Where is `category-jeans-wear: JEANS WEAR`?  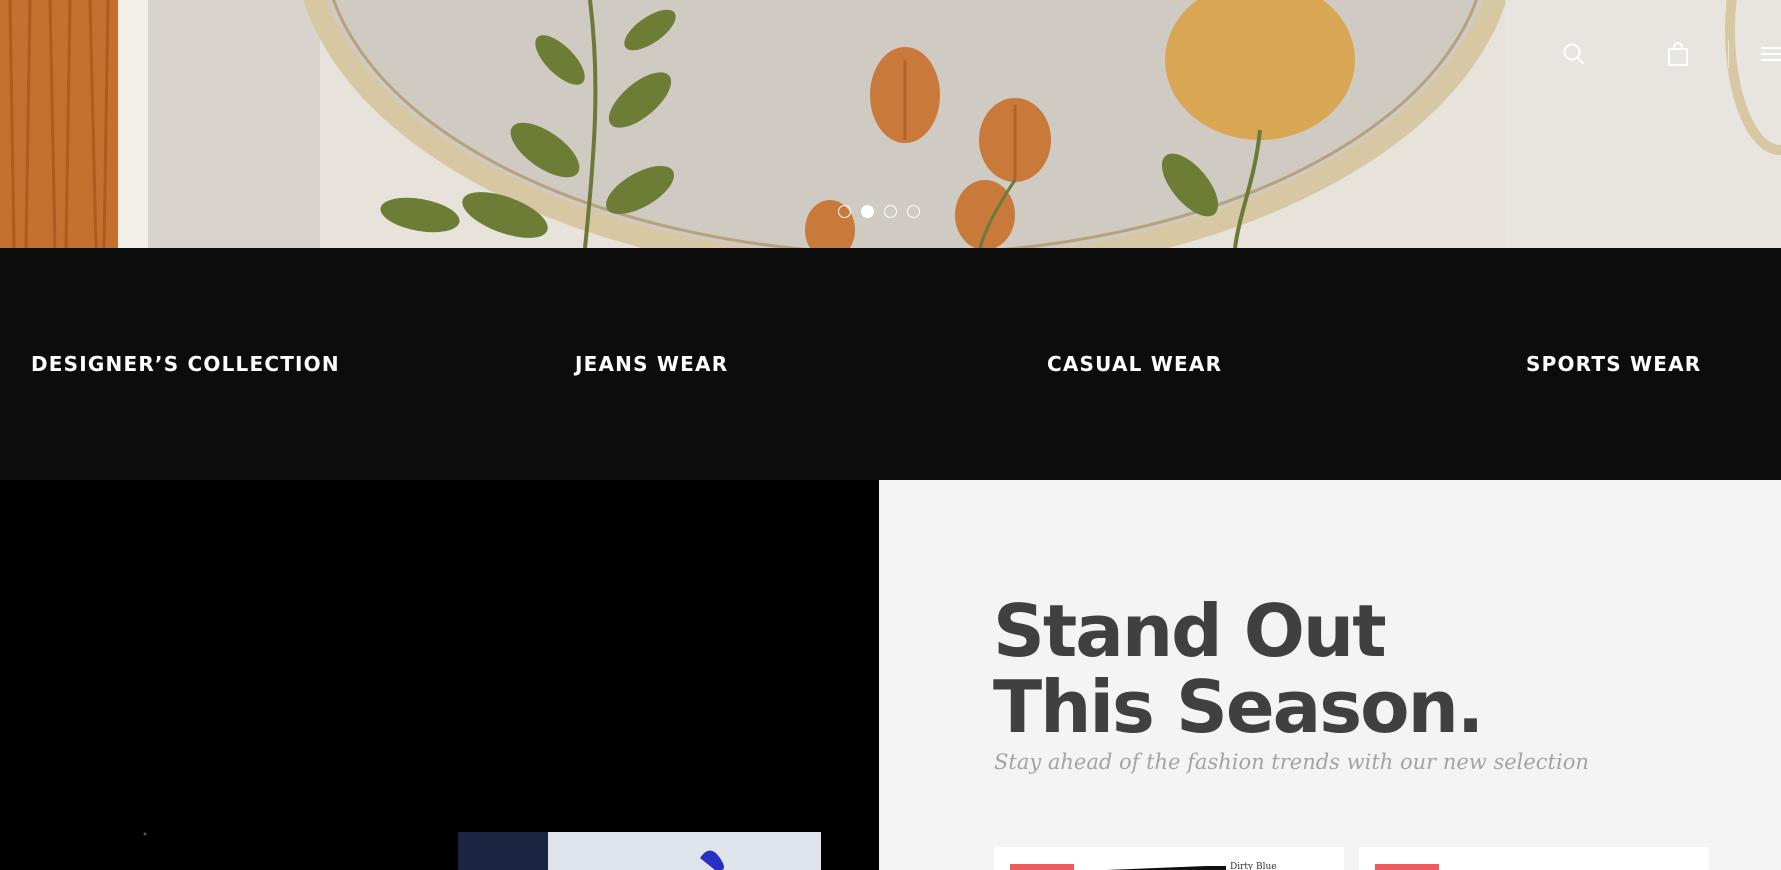
category-jeans-wear: JEANS WEAR is located at coordinates (651, 364).